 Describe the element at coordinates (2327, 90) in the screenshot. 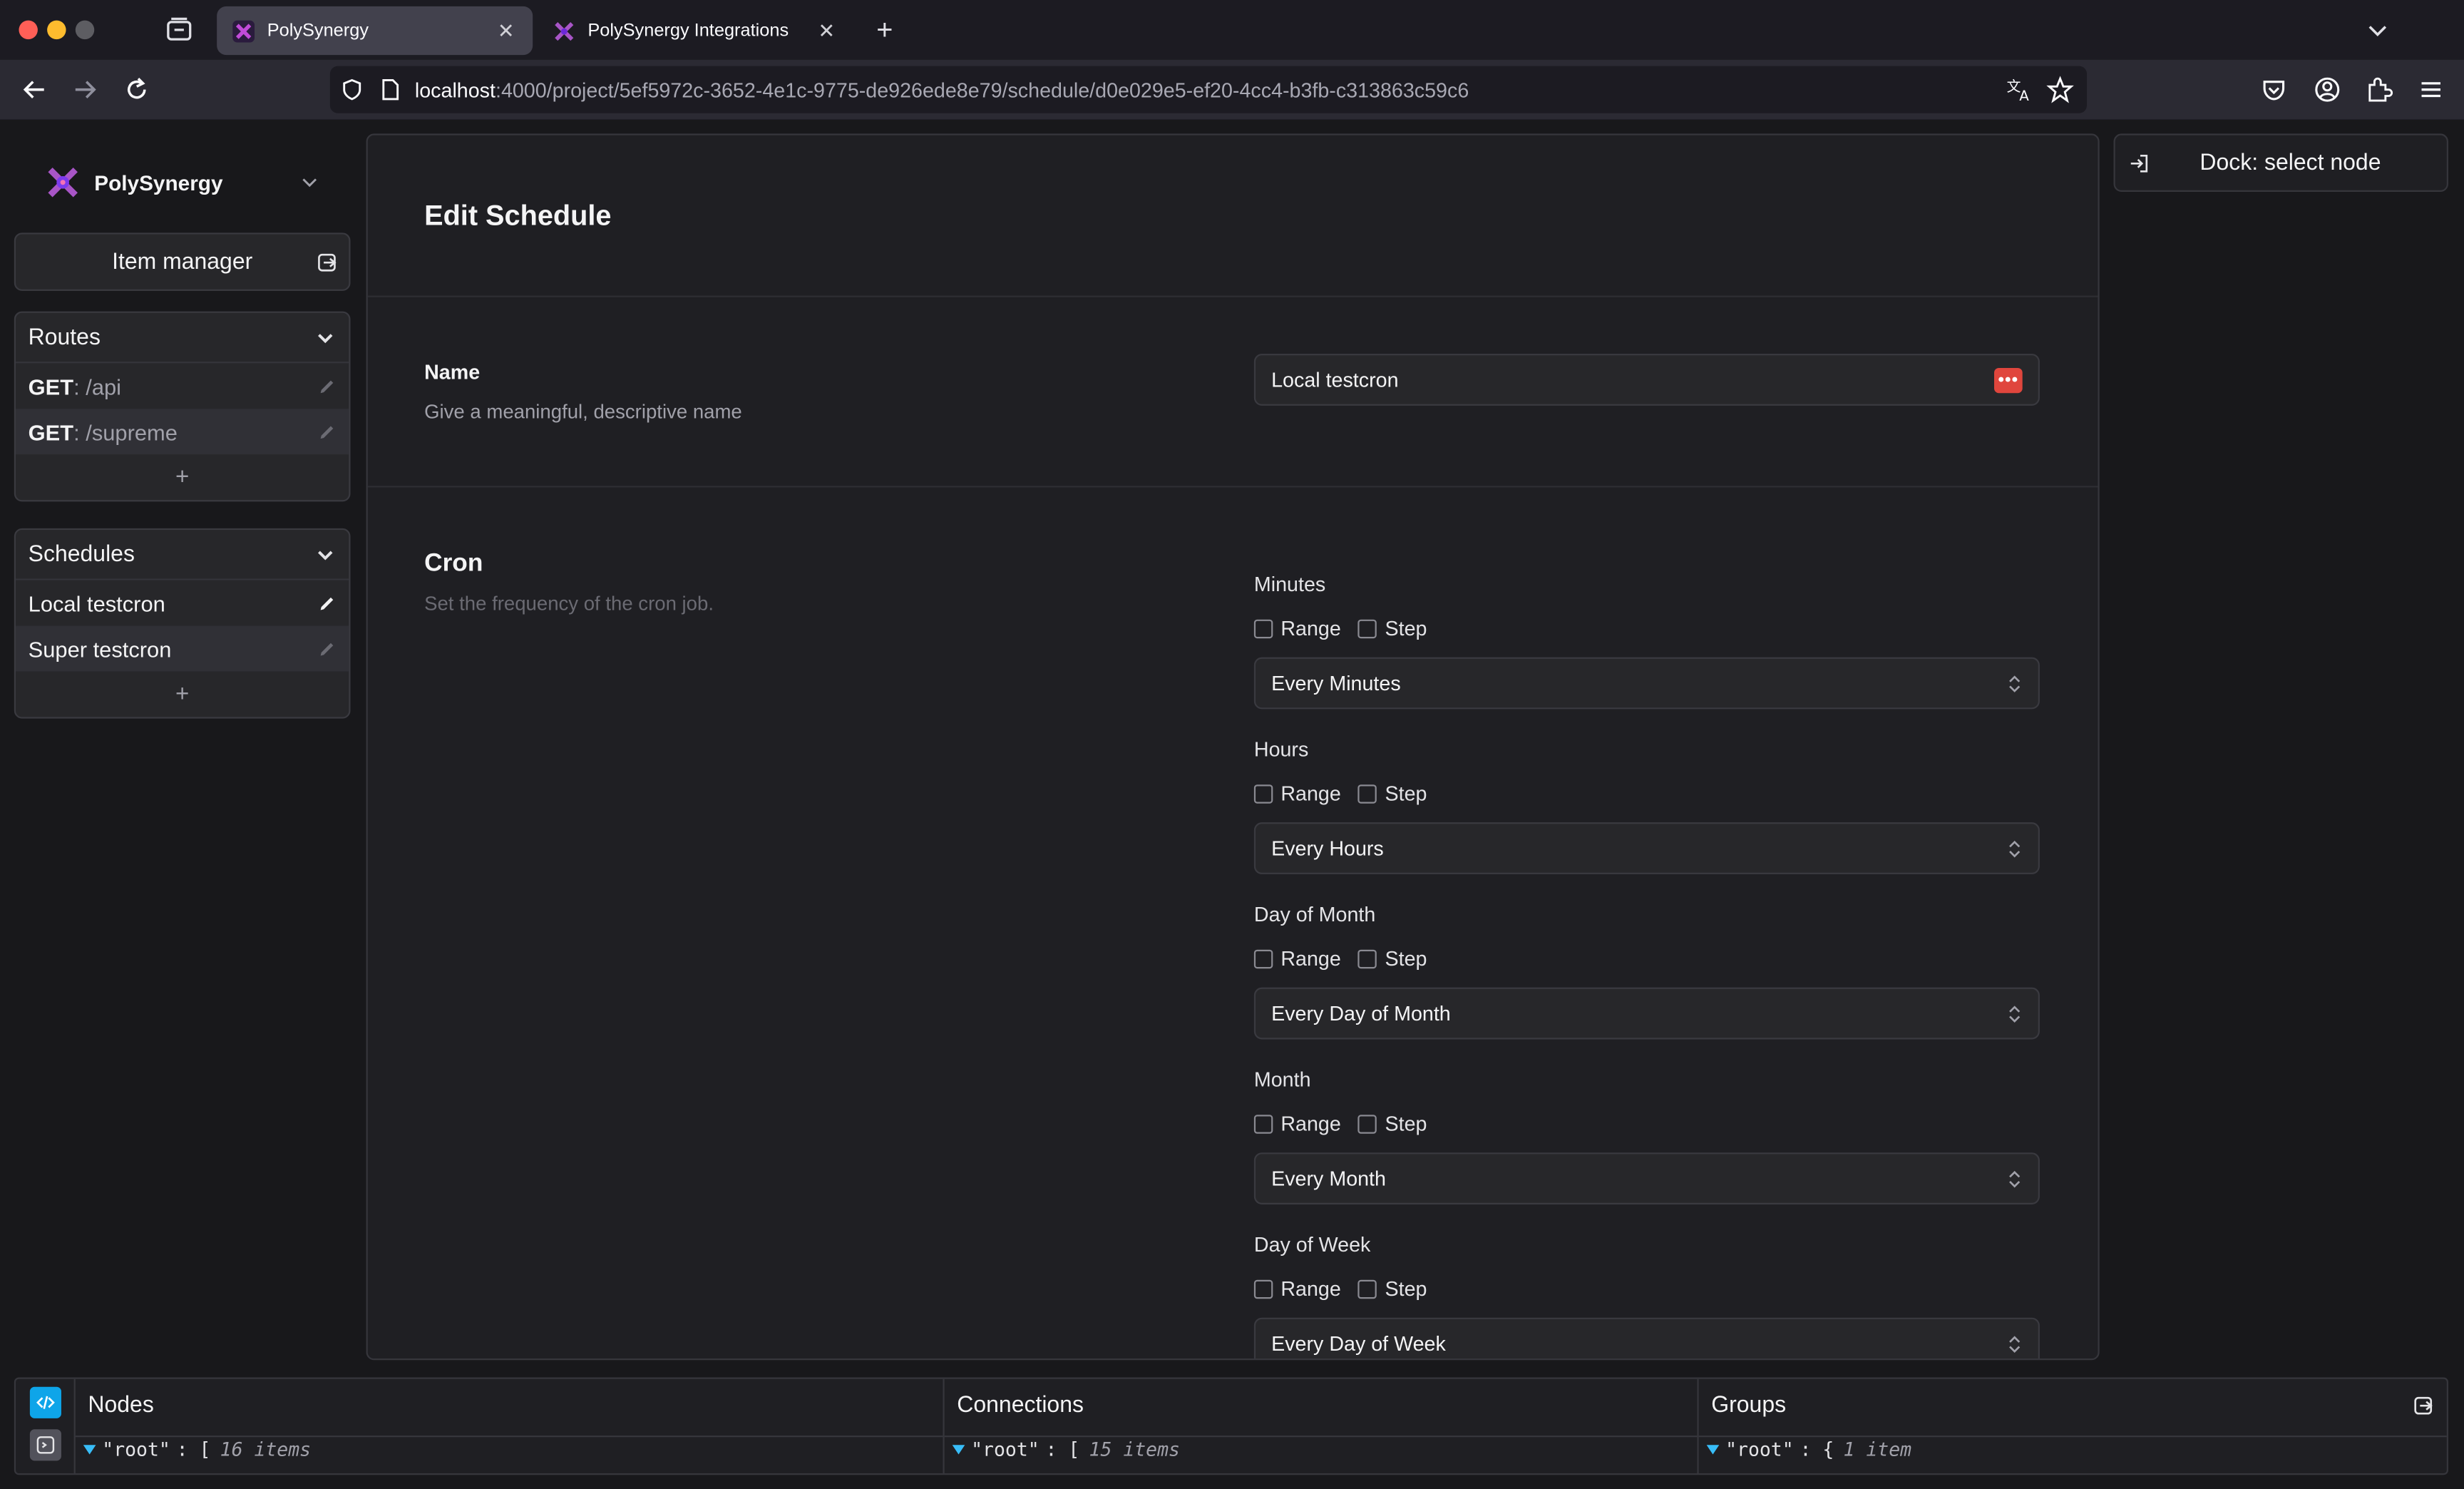

I see `account-icon` at that location.